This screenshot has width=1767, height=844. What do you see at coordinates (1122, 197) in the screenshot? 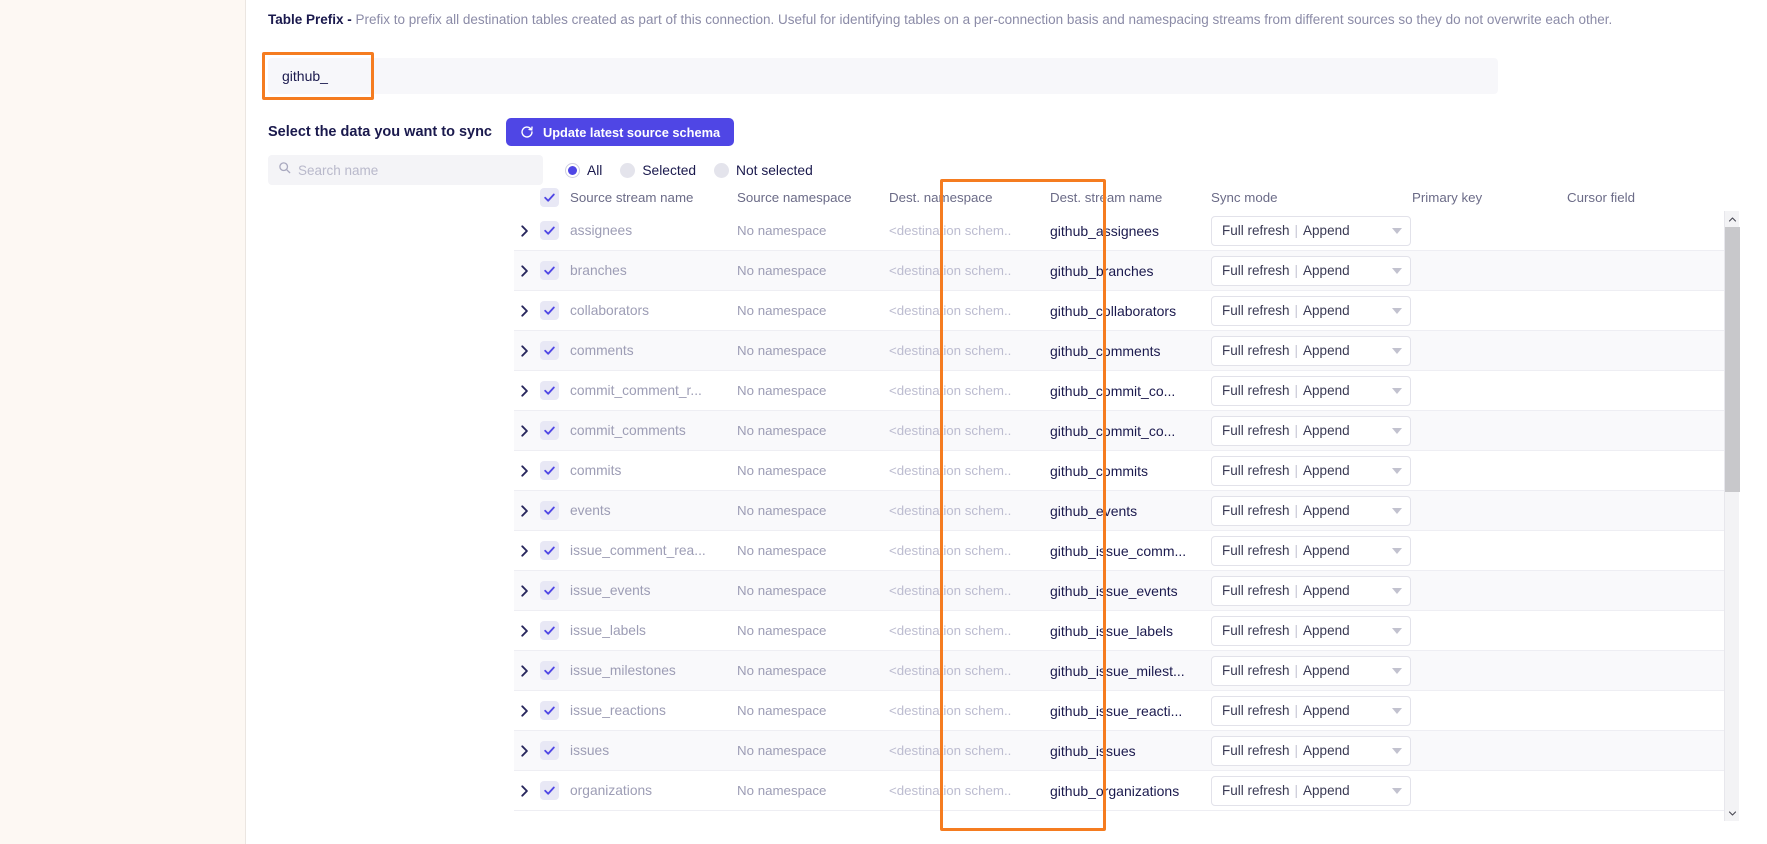
I see `column-header-dest-stream-name: Dest. stream name` at bounding box center [1122, 197].